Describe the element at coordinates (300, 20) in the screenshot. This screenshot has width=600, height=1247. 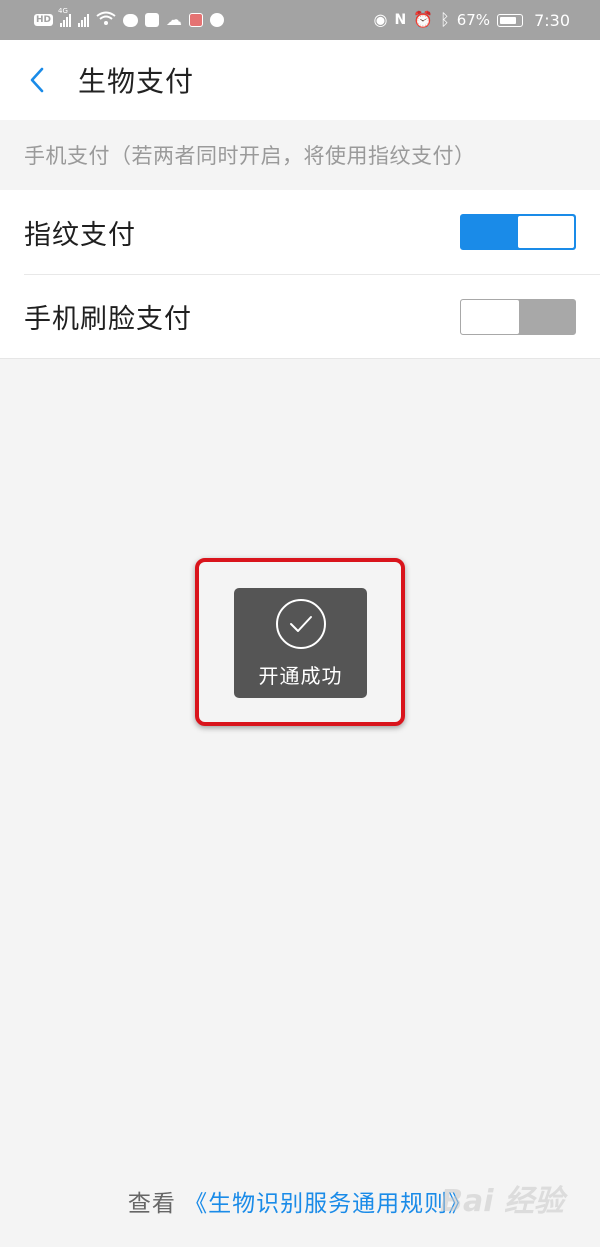
I see `status-bar: HD 4G ☁ ◉ N ⏰ ᛒ 67% 7:30` at that location.